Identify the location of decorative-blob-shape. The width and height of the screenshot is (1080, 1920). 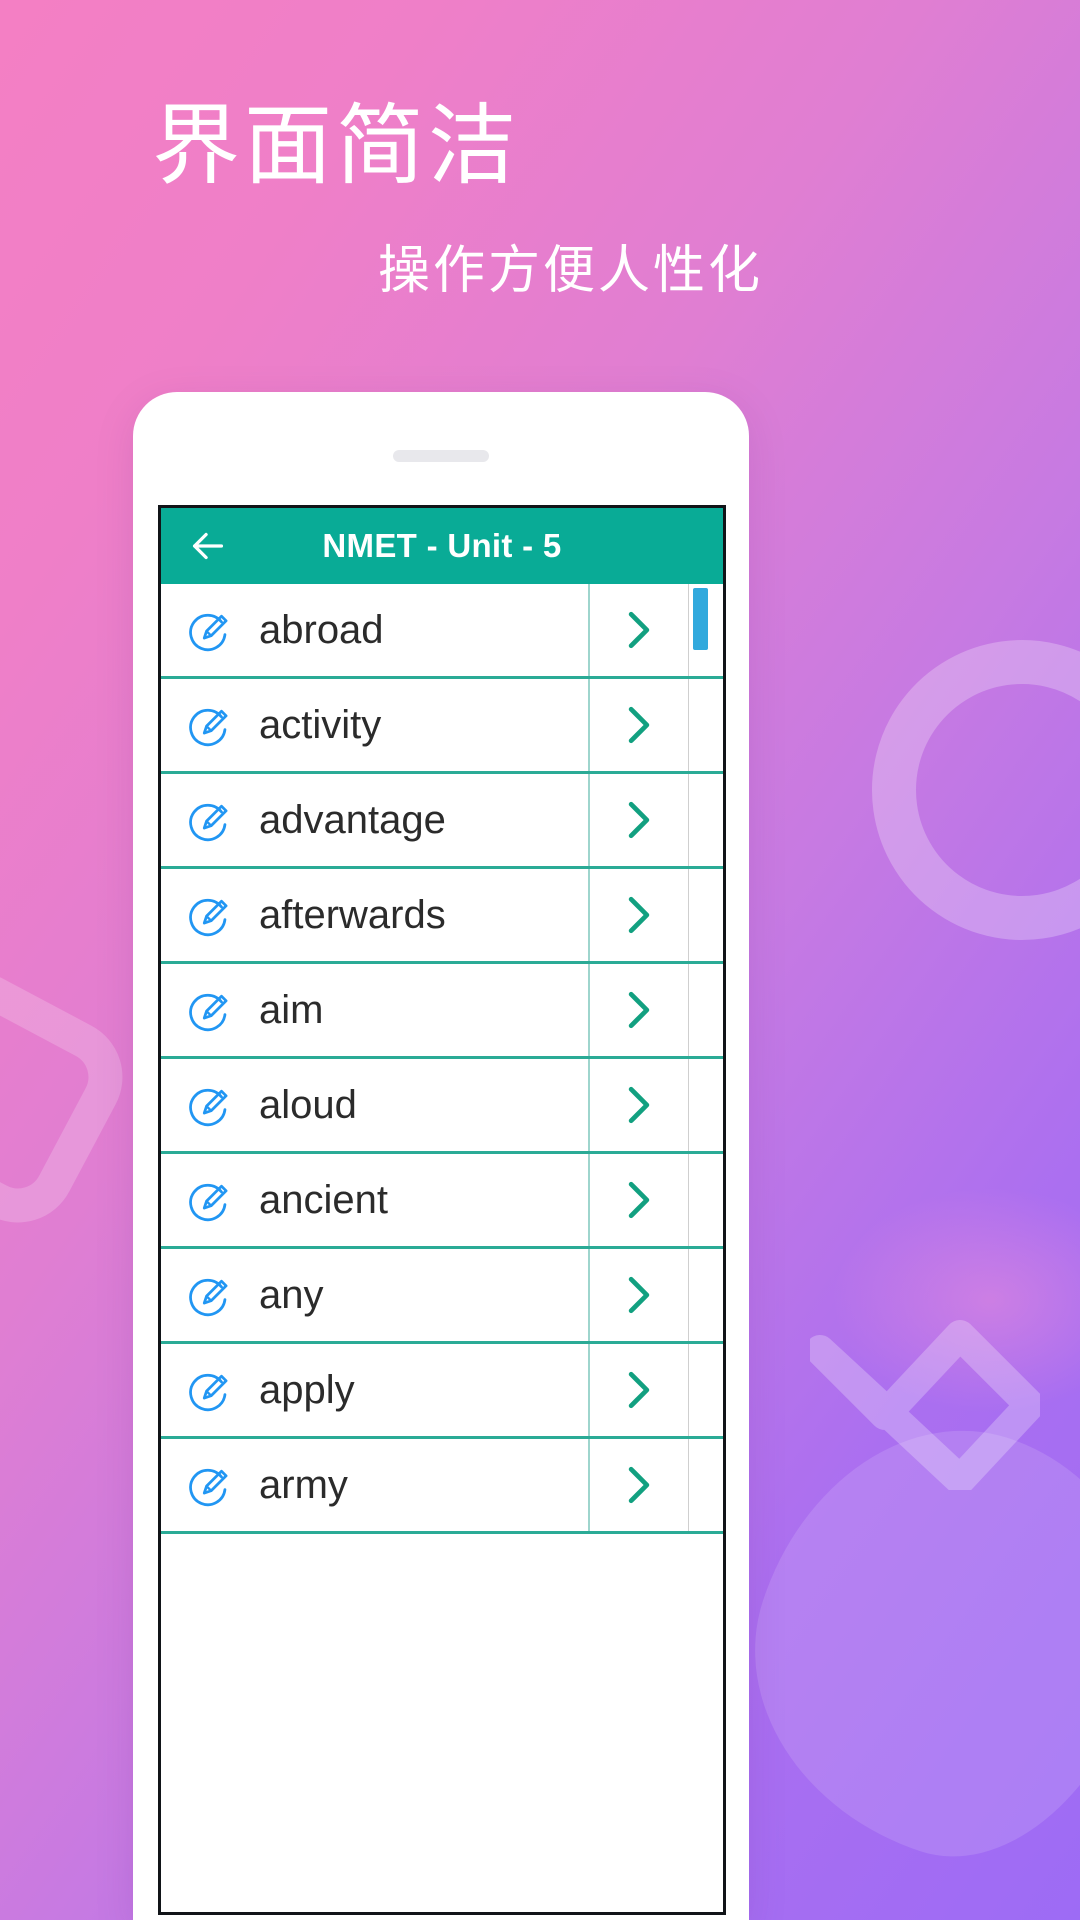
(892, 1640).